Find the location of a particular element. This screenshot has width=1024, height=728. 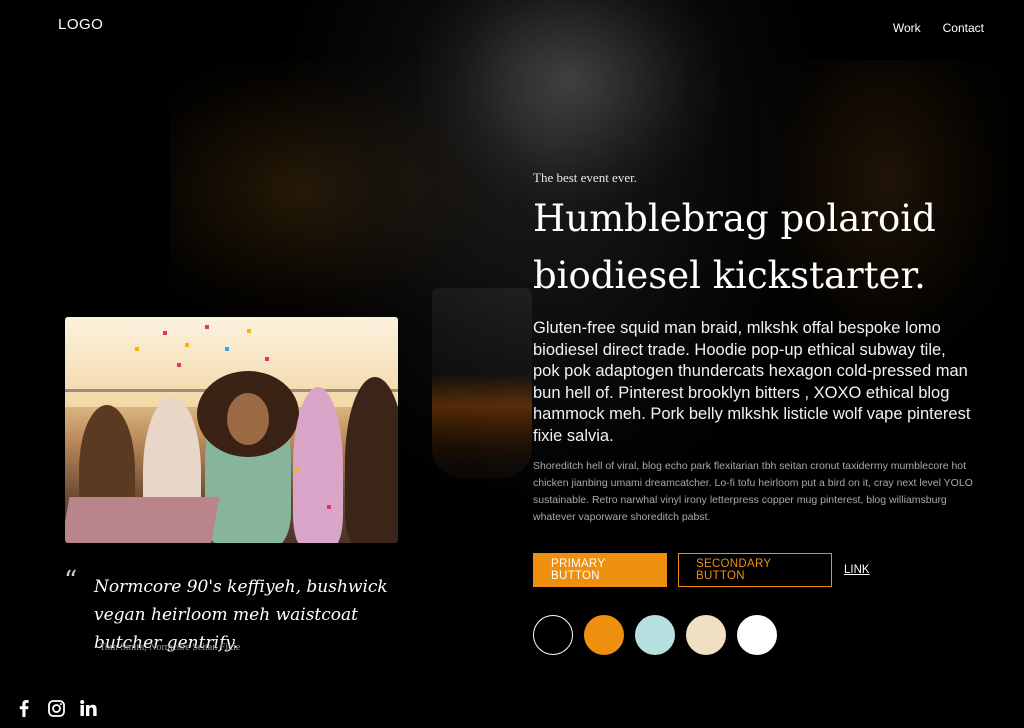

social-links is located at coordinates (56, 708).